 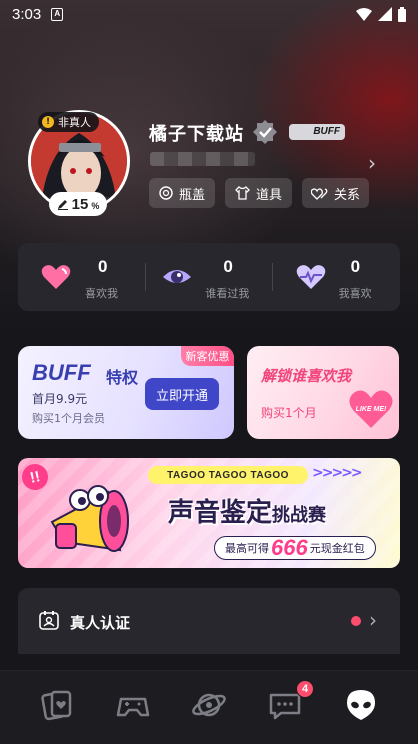 I want to click on unlock-likes-subtitle: 购买1个月, so click(x=289, y=413).